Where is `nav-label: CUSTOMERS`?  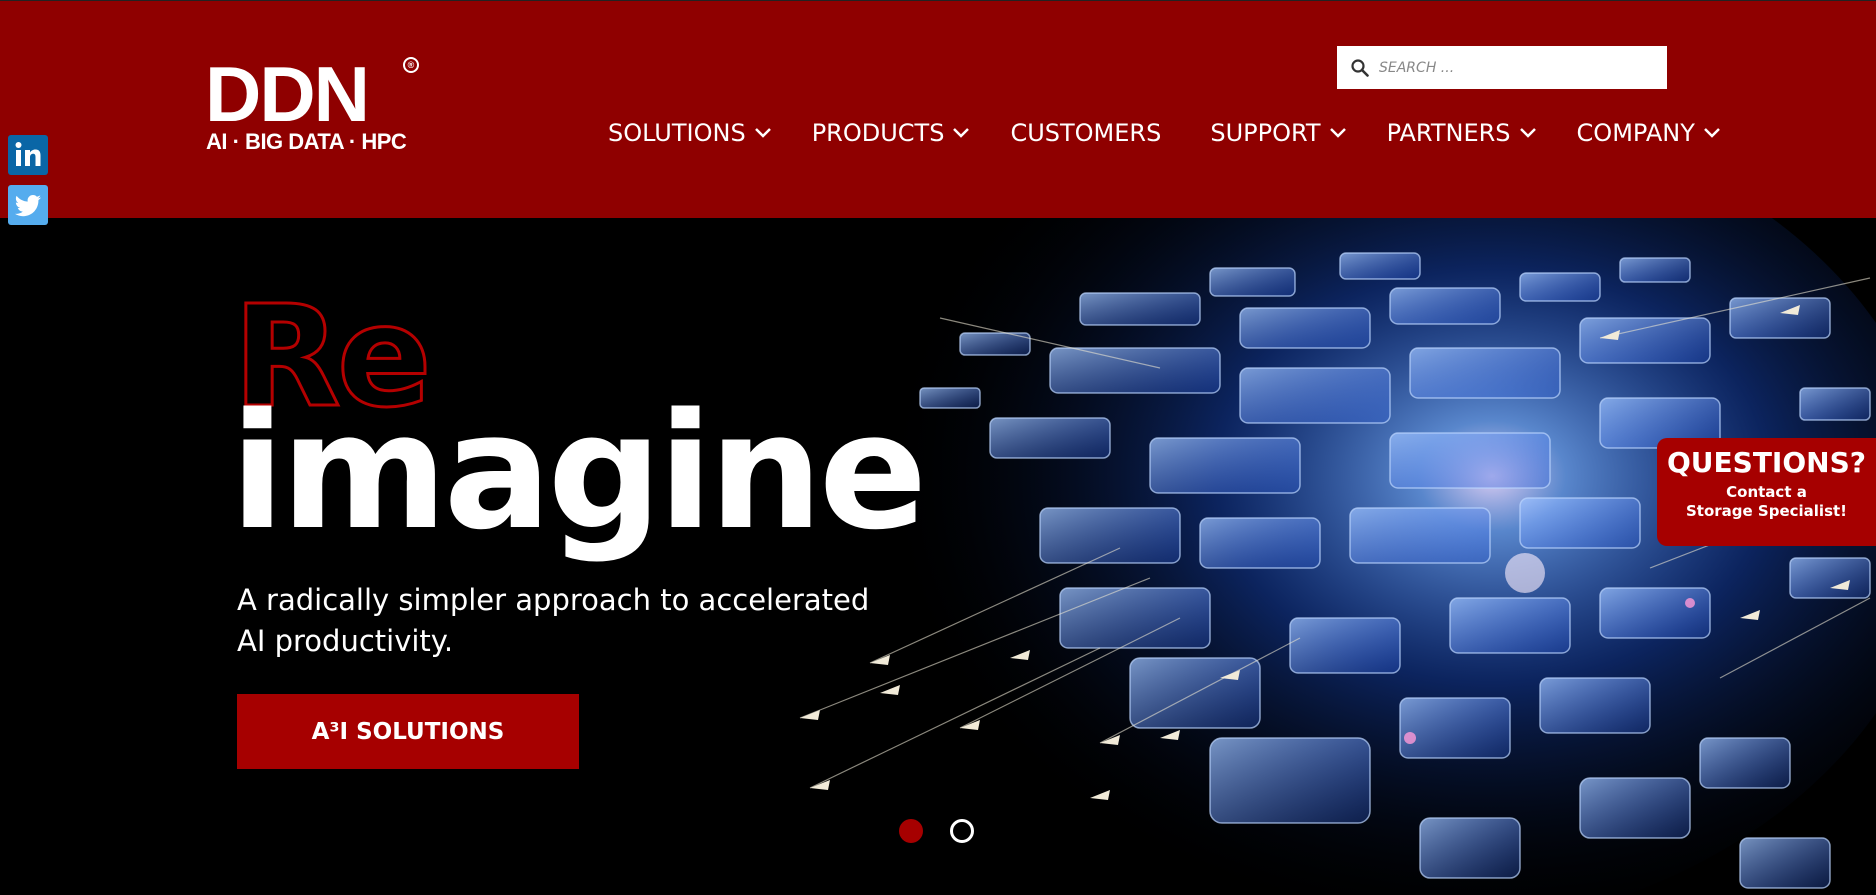
nav-label: CUSTOMERS is located at coordinates (1086, 133).